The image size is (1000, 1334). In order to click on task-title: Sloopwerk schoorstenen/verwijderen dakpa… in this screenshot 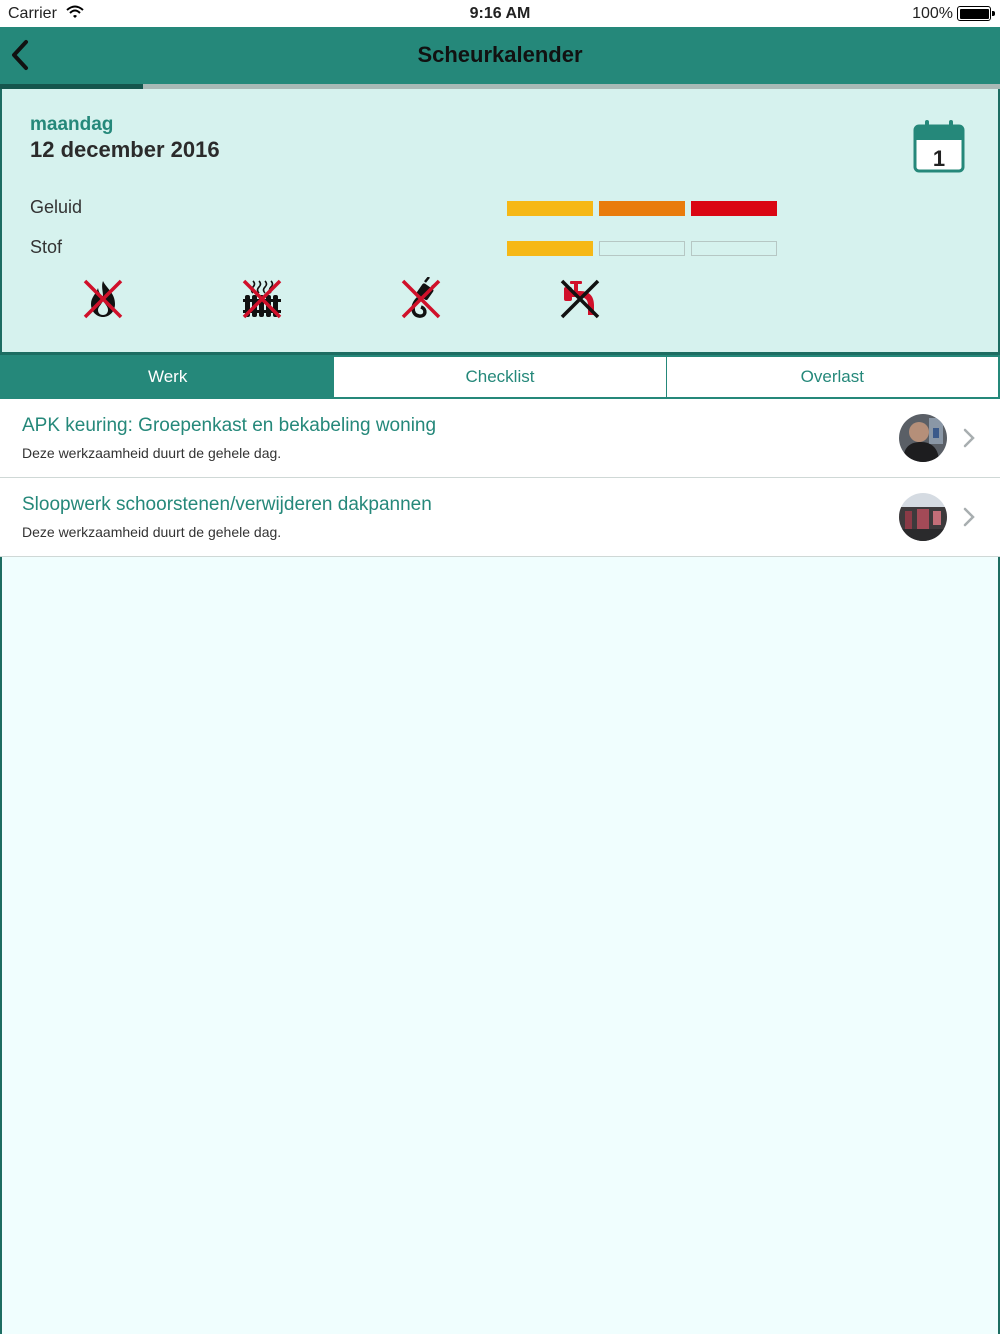, I will do `click(227, 504)`.